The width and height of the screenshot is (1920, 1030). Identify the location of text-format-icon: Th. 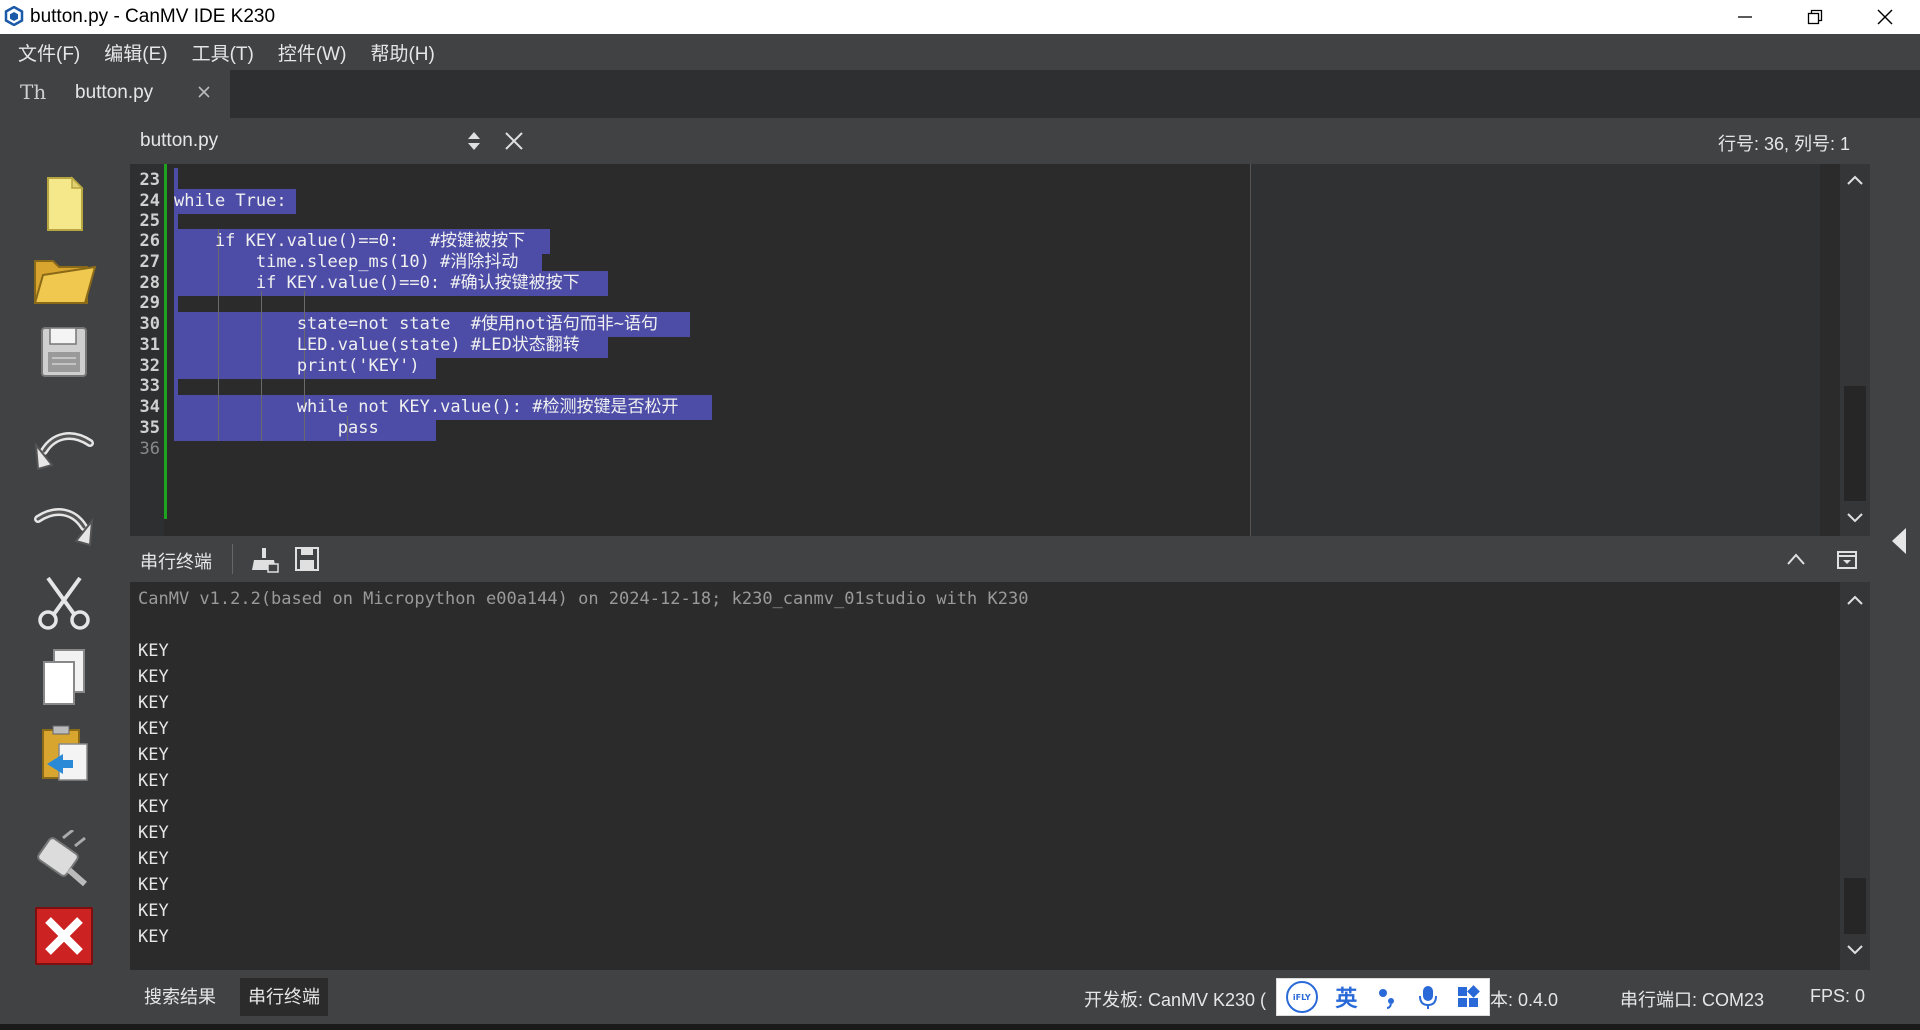
(33, 92).